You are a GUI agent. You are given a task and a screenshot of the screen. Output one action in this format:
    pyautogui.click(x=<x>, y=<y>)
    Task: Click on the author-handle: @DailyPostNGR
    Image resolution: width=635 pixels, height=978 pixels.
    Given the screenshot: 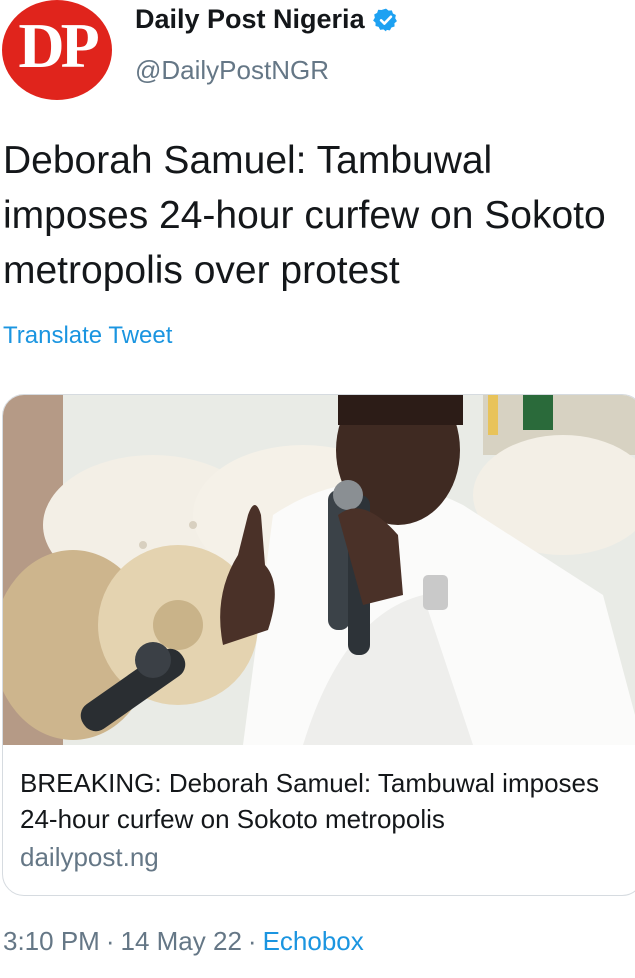 What is the action you would take?
    pyautogui.click(x=232, y=70)
    